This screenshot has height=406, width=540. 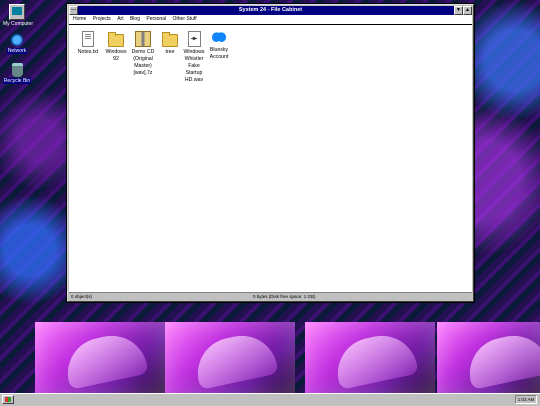 What do you see at coordinates (170, 52) in the screenshot?
I see `file-label: tree` at bounding box center [170, 52].